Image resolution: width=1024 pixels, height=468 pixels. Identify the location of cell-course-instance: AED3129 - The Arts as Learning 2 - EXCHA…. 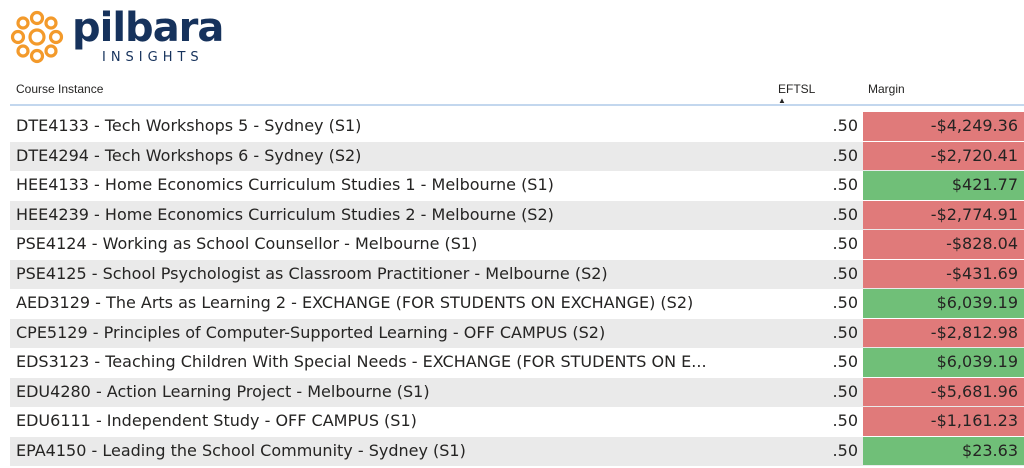
(355, 302).